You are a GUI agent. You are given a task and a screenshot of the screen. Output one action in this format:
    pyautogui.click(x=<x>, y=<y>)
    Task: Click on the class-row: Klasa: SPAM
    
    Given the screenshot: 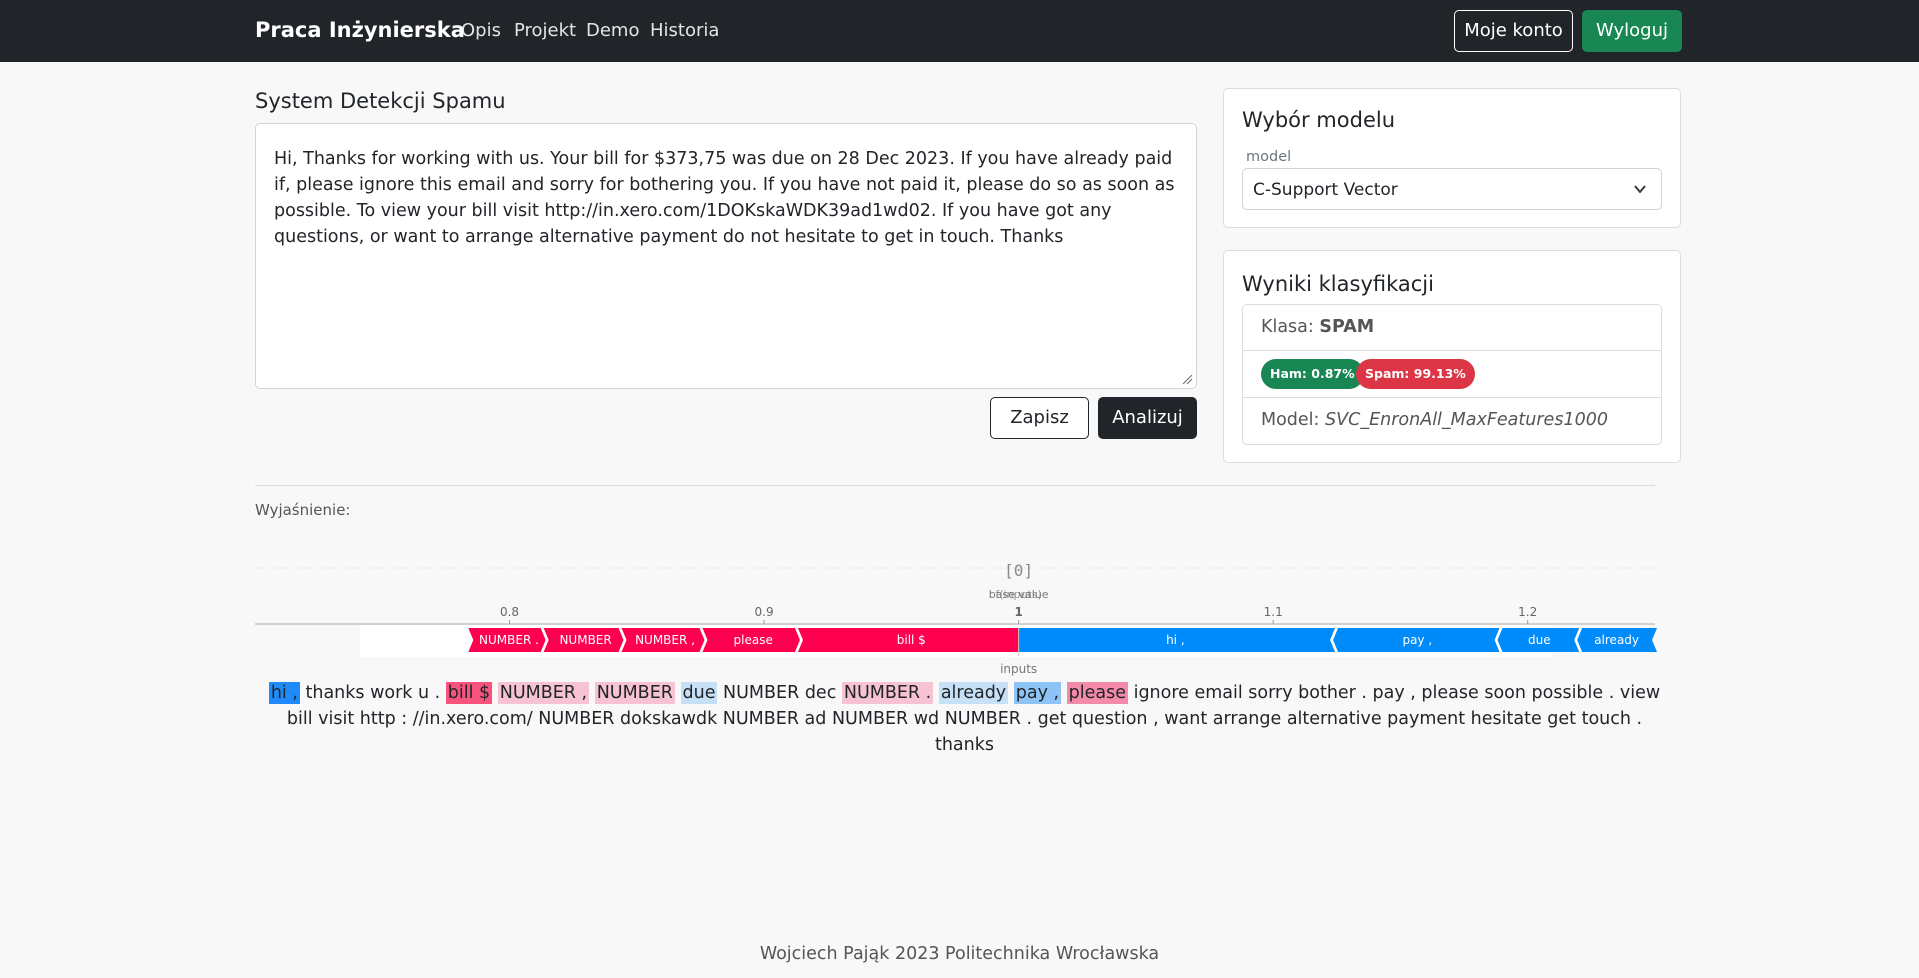 What is the action you would take?
    pyautogui.click(x=1452, y=328)
    